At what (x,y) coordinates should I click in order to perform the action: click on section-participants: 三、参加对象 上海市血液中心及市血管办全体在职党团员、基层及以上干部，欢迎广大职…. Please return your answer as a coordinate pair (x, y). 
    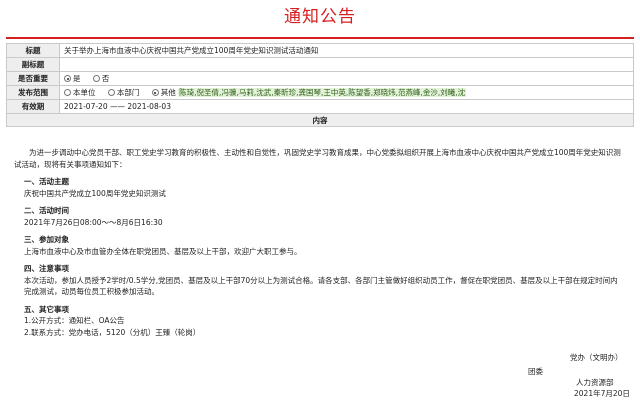
    Looking at the image, I should click on (324, 245).